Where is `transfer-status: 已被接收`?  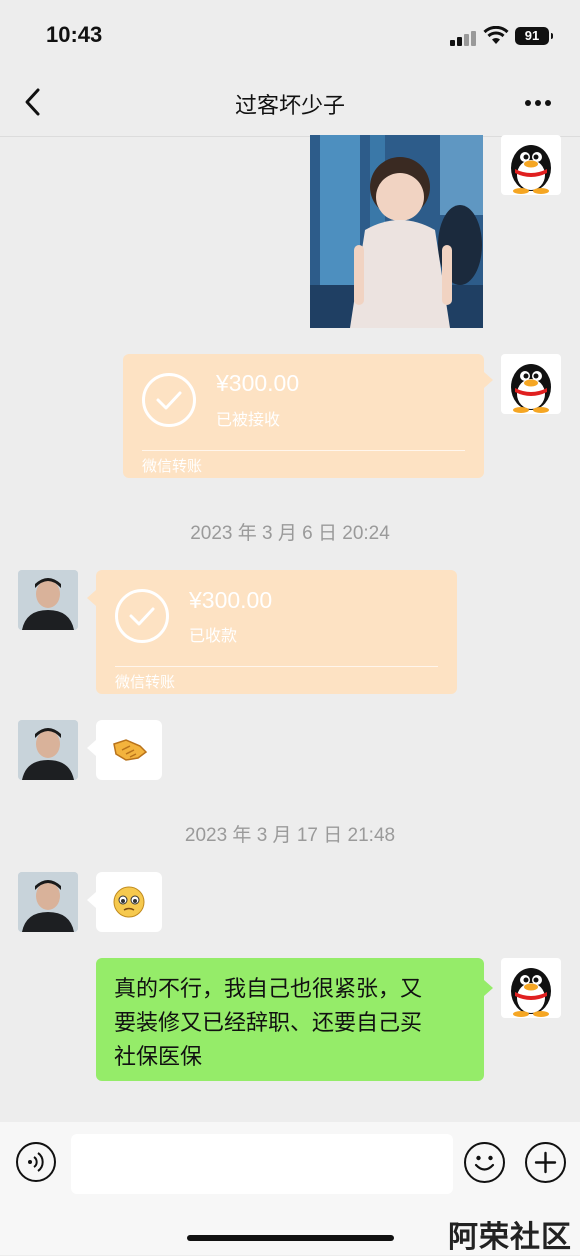
transfer-status: 已被接收 is located at coordinates (248, 420).